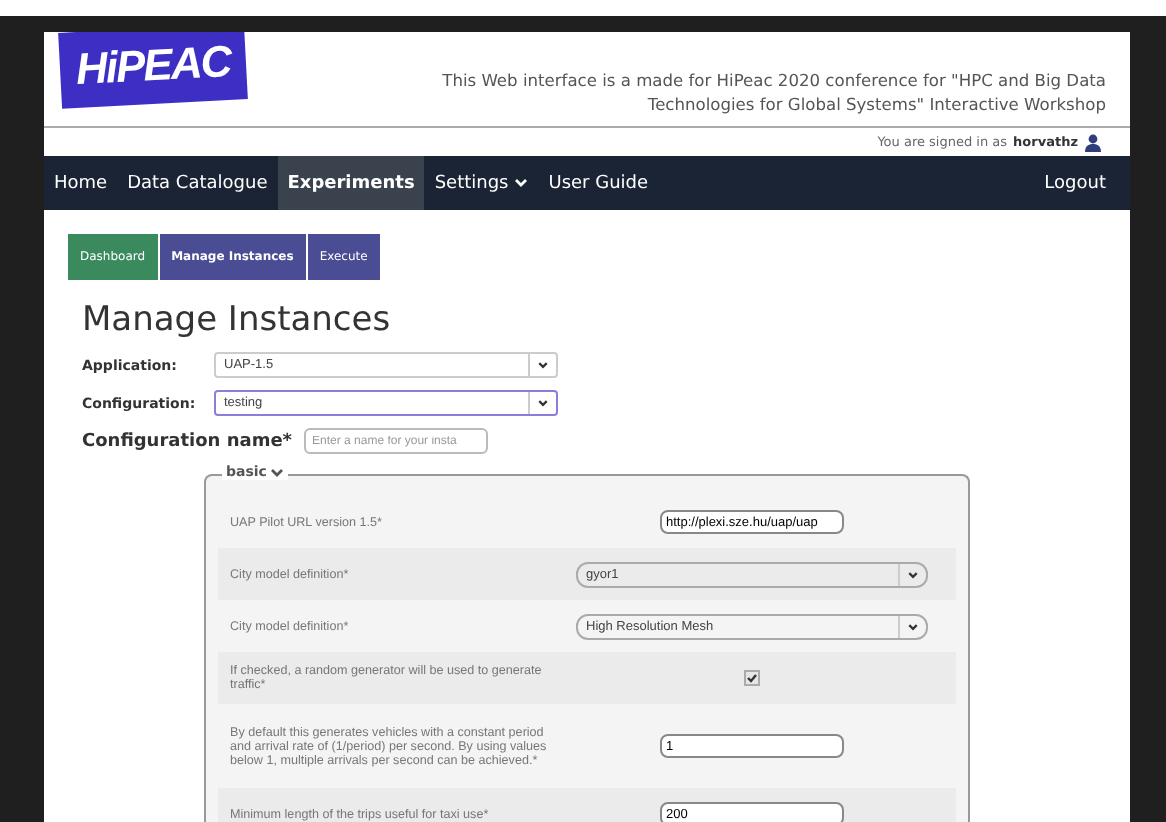 Image resolution: width=1166 pixels, height=822 pixels. I want to click on nav-link: Data Catalogue, so click(197, 183).